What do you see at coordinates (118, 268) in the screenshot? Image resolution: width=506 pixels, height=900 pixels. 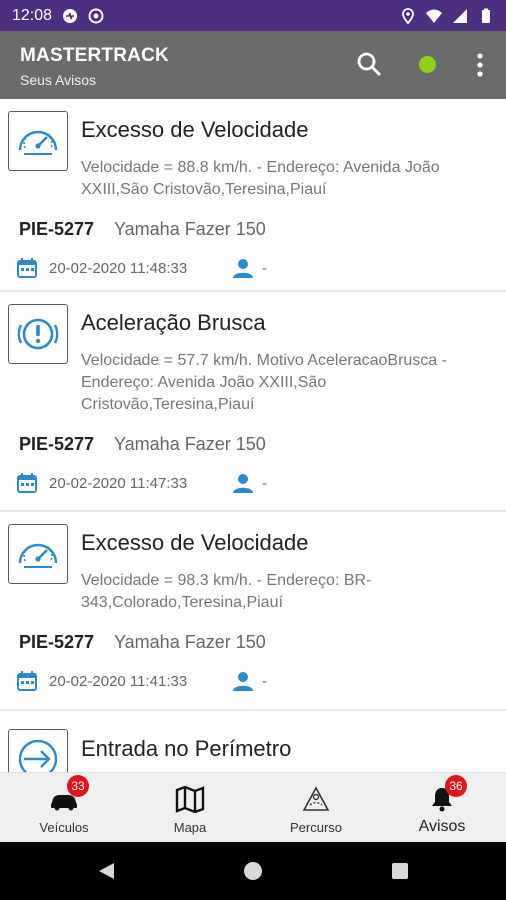 I see `alert-datetime: 20-02-2020 11:48:33` at bounding box center [118, 268].